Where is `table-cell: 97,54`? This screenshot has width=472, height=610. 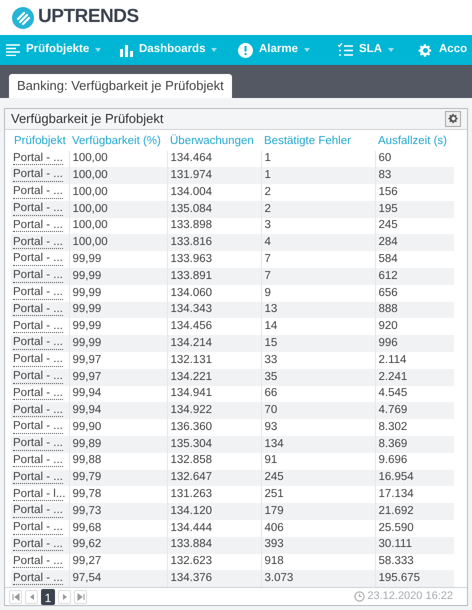 table-cell: 97,54 is located at coordinates (118, 579).